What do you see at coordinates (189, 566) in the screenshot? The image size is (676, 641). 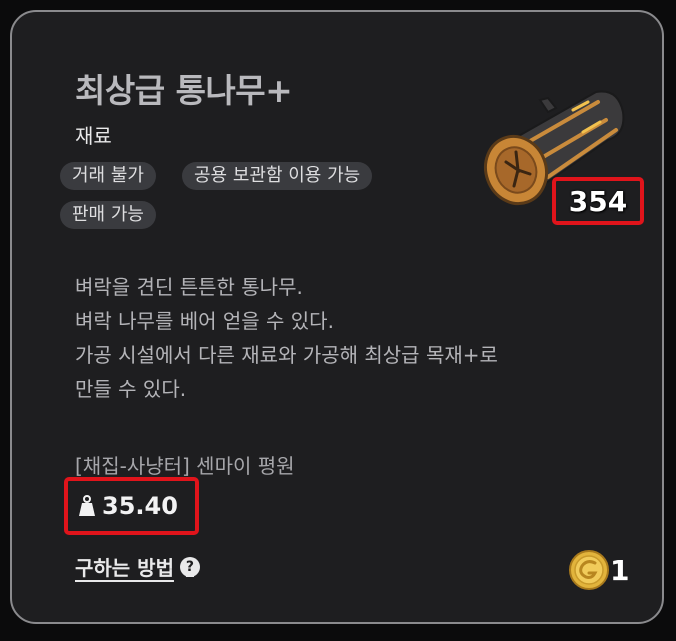 I see `help-icon: ?` at bounding box center [189, 566].